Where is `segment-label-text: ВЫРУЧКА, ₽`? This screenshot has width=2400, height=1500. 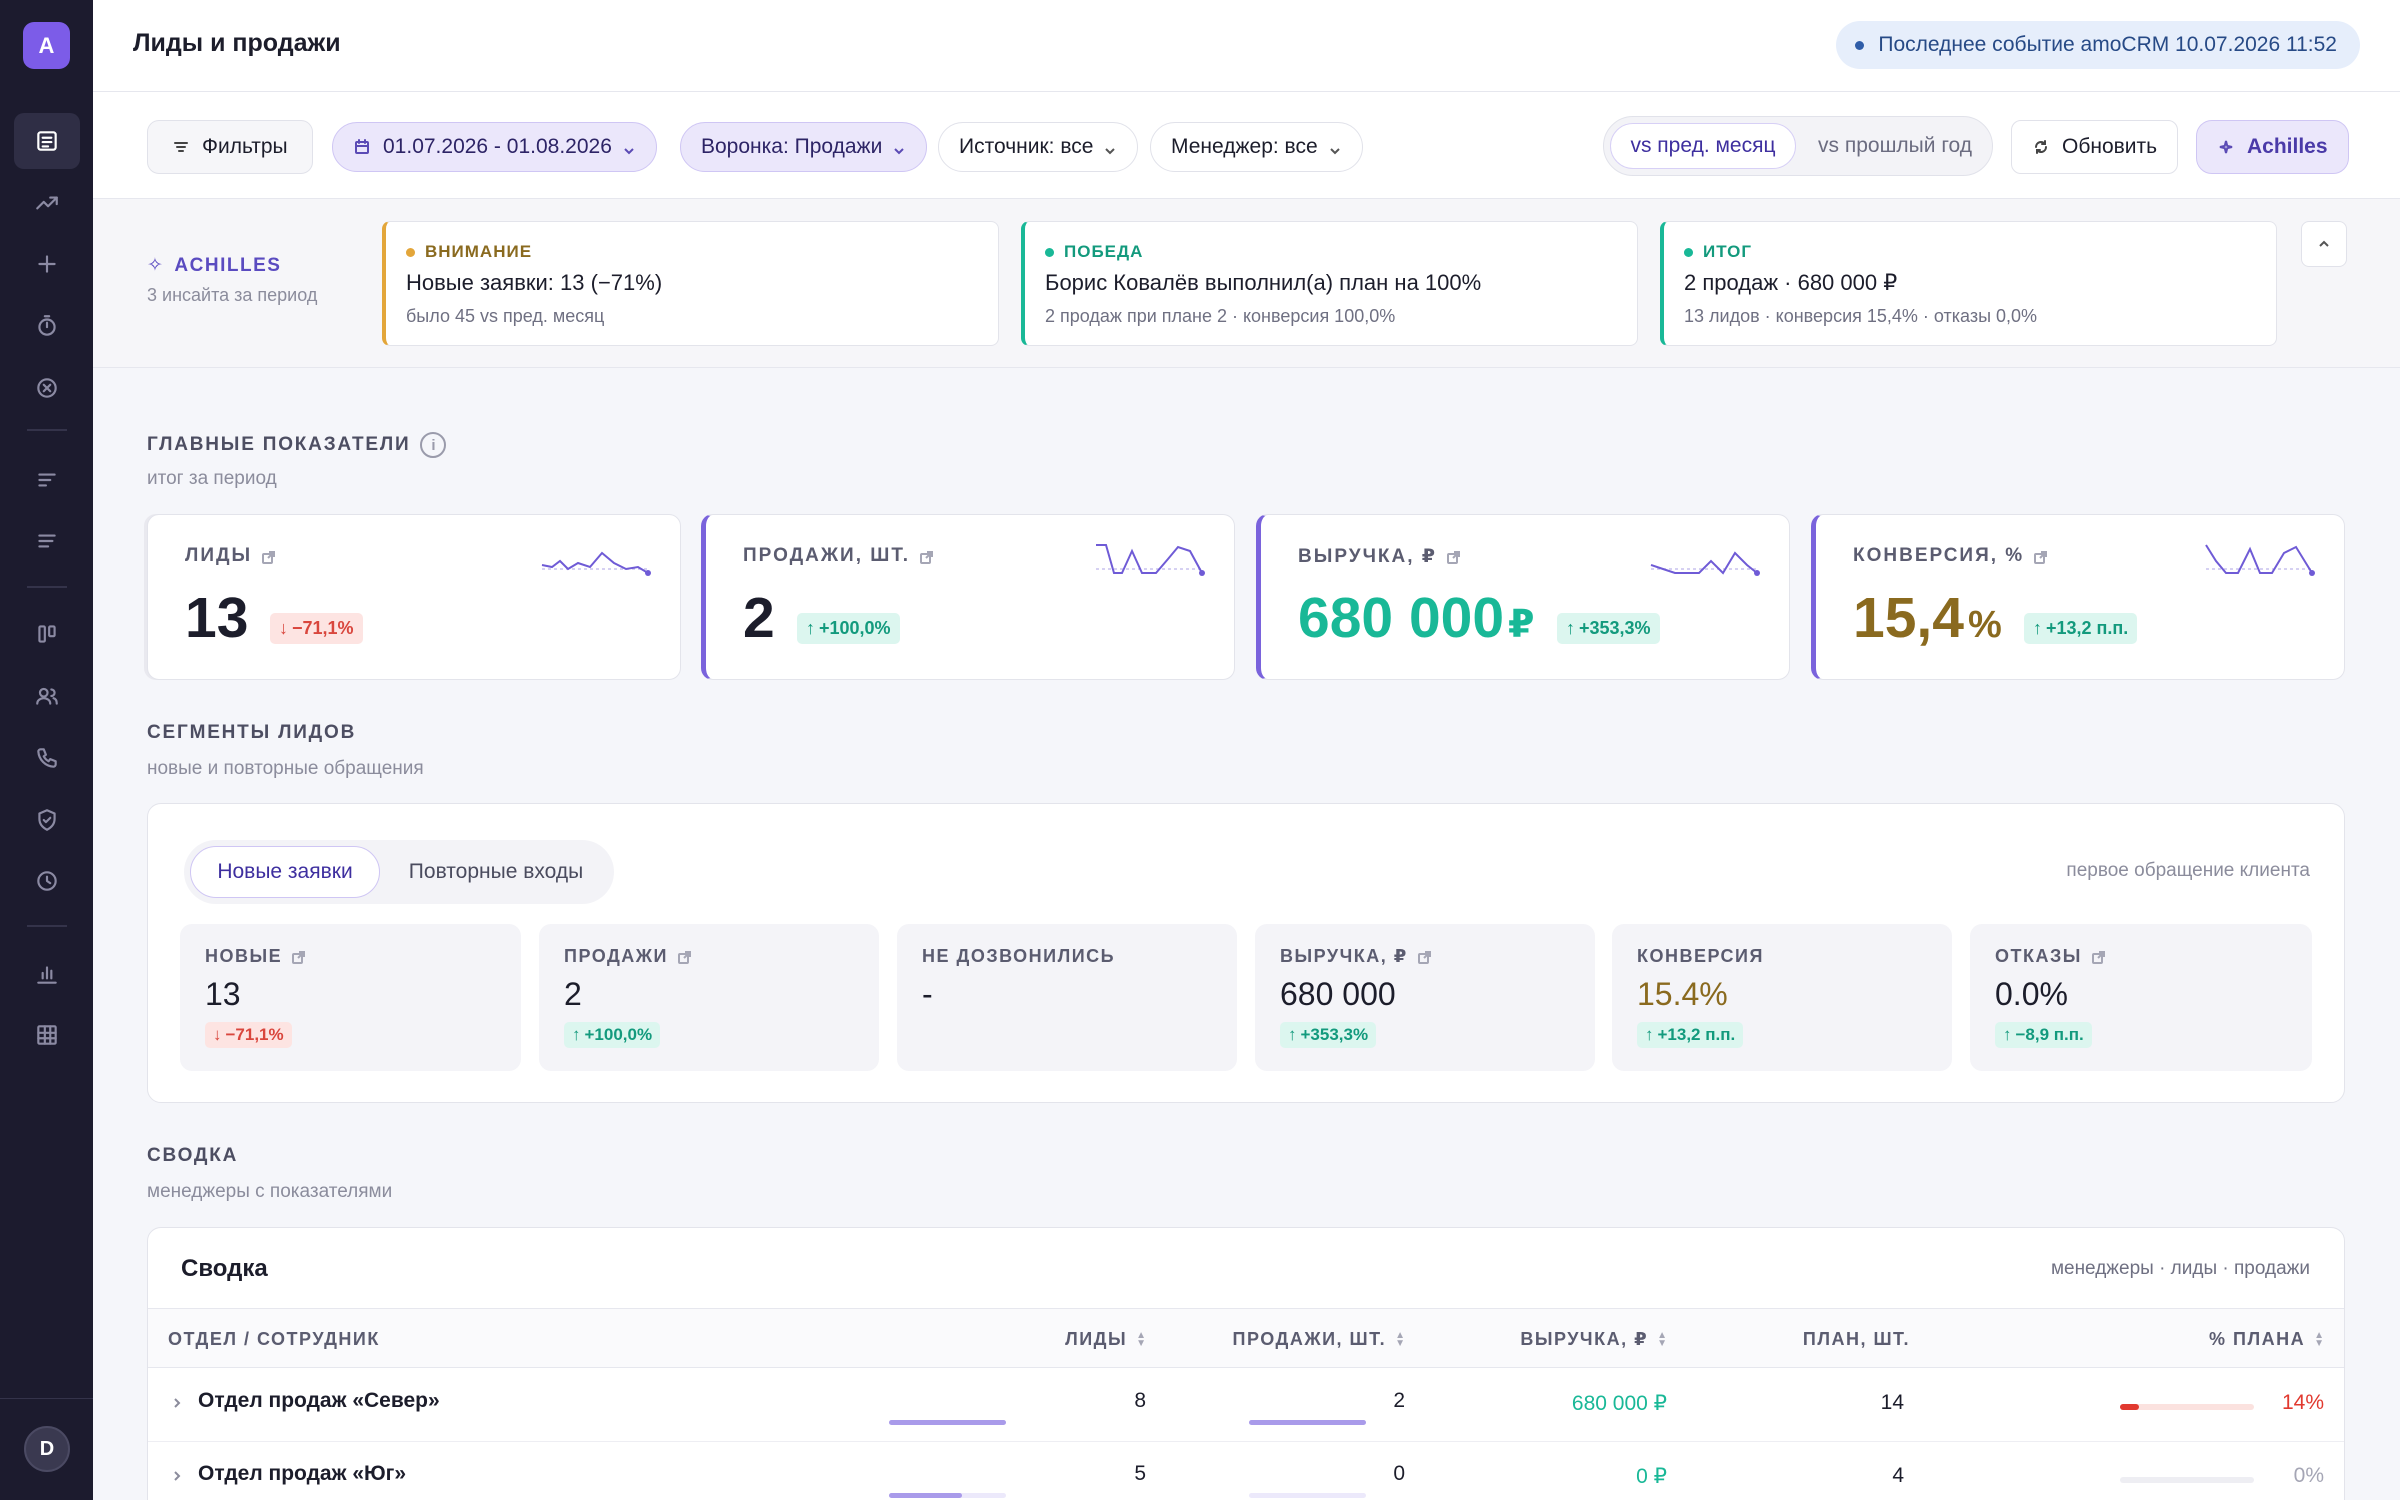 segment-label-text: ВЫРУЧКА, ₽ is located at coordinates (1344, 956).